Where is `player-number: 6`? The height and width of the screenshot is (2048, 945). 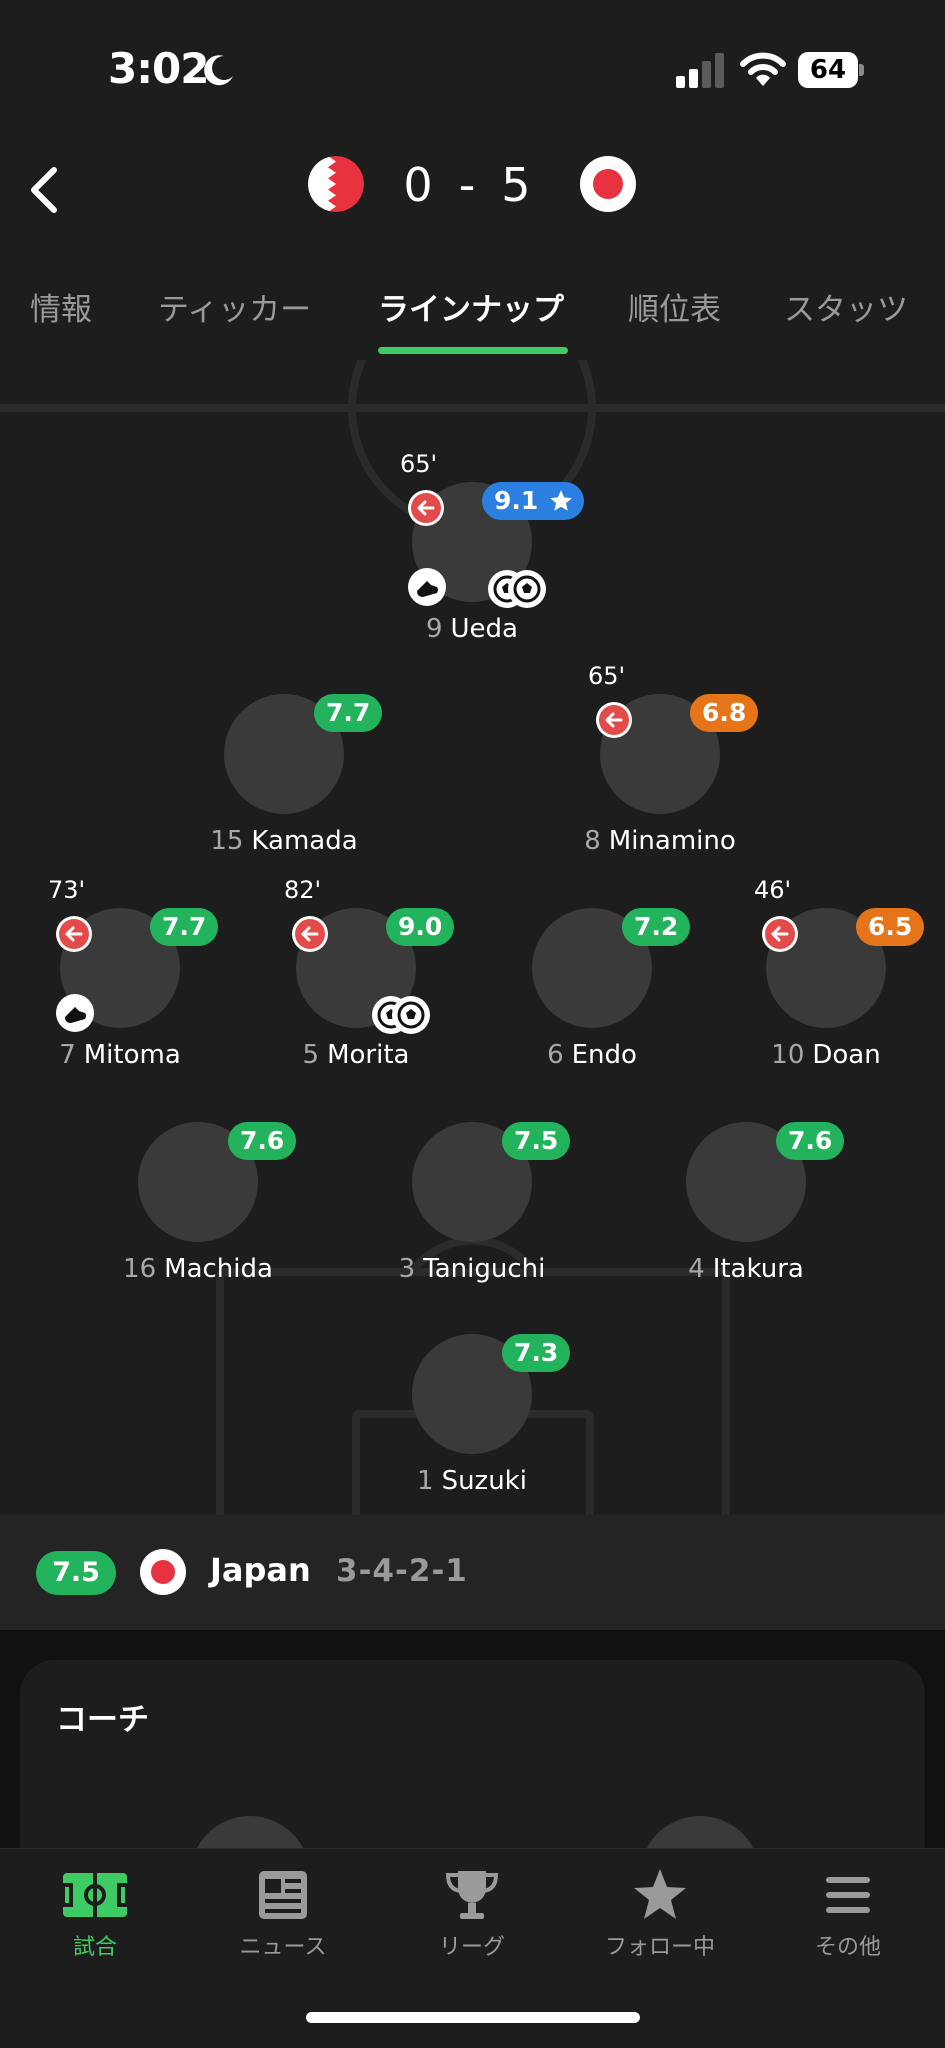
player-number: 6 is located at coordinates (555, 1055).